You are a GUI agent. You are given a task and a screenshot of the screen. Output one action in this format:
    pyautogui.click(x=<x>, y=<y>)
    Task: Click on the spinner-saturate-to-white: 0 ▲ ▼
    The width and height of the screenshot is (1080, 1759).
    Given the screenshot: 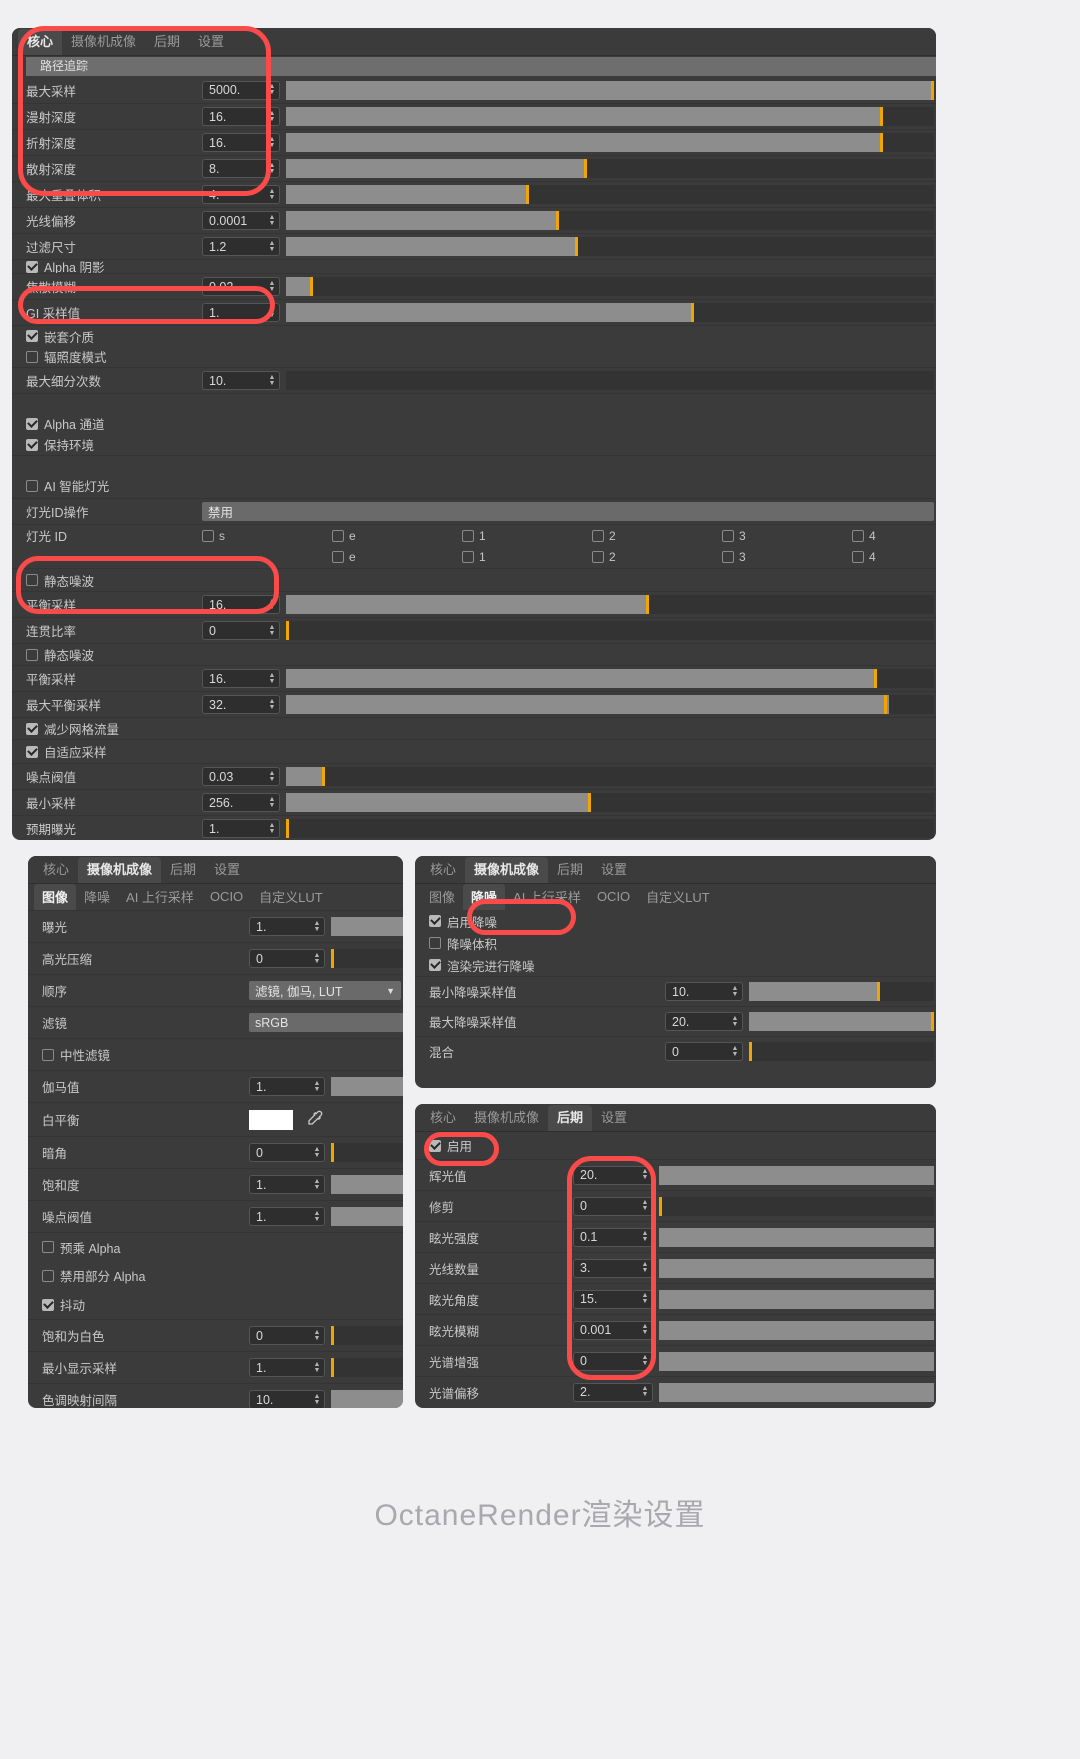 What is the action you would take?
    pyautogui.click(x=287, y=1335)
    